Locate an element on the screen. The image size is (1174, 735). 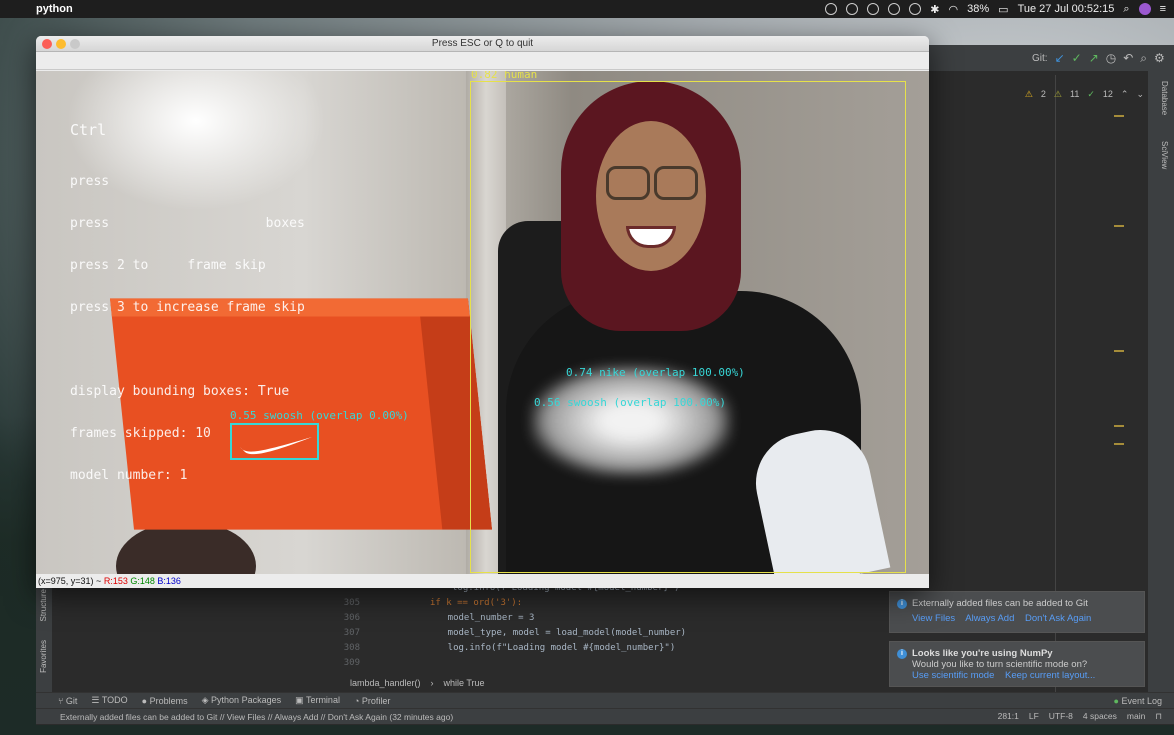
window-title: Press ESC or Q to quit is located at coordinates (482, 43).